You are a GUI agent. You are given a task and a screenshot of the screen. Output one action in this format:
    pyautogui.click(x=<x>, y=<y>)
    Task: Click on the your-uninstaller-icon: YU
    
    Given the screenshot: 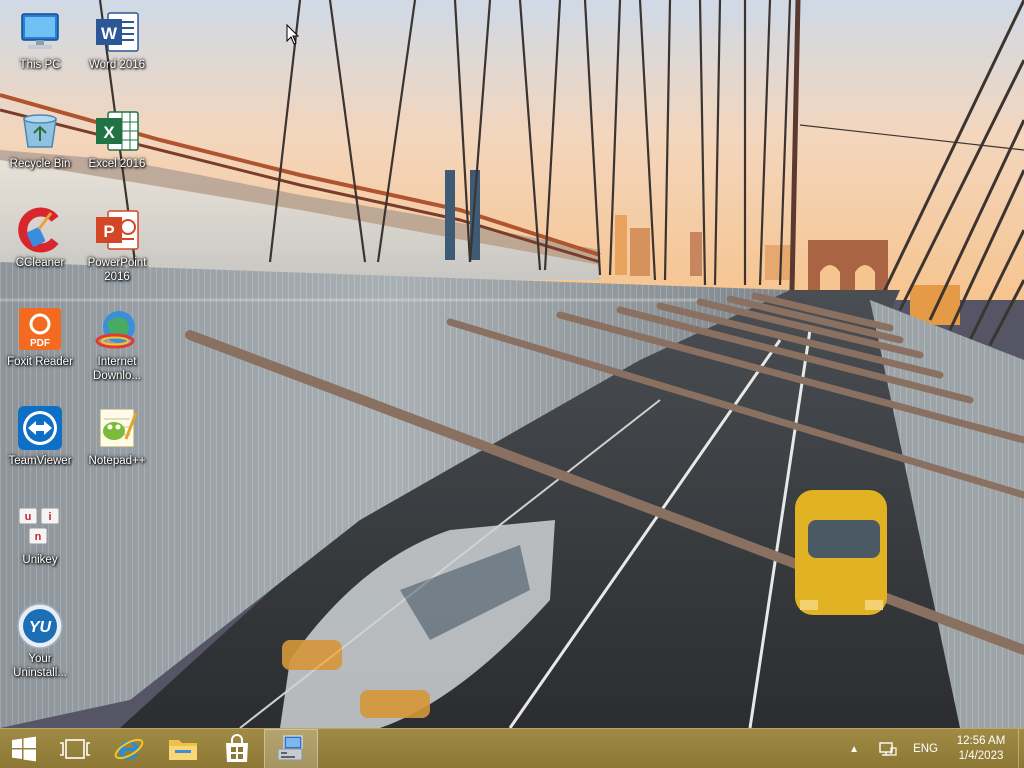 What is the action you would take?
    pyautogui.click(x=40, y=626)
    